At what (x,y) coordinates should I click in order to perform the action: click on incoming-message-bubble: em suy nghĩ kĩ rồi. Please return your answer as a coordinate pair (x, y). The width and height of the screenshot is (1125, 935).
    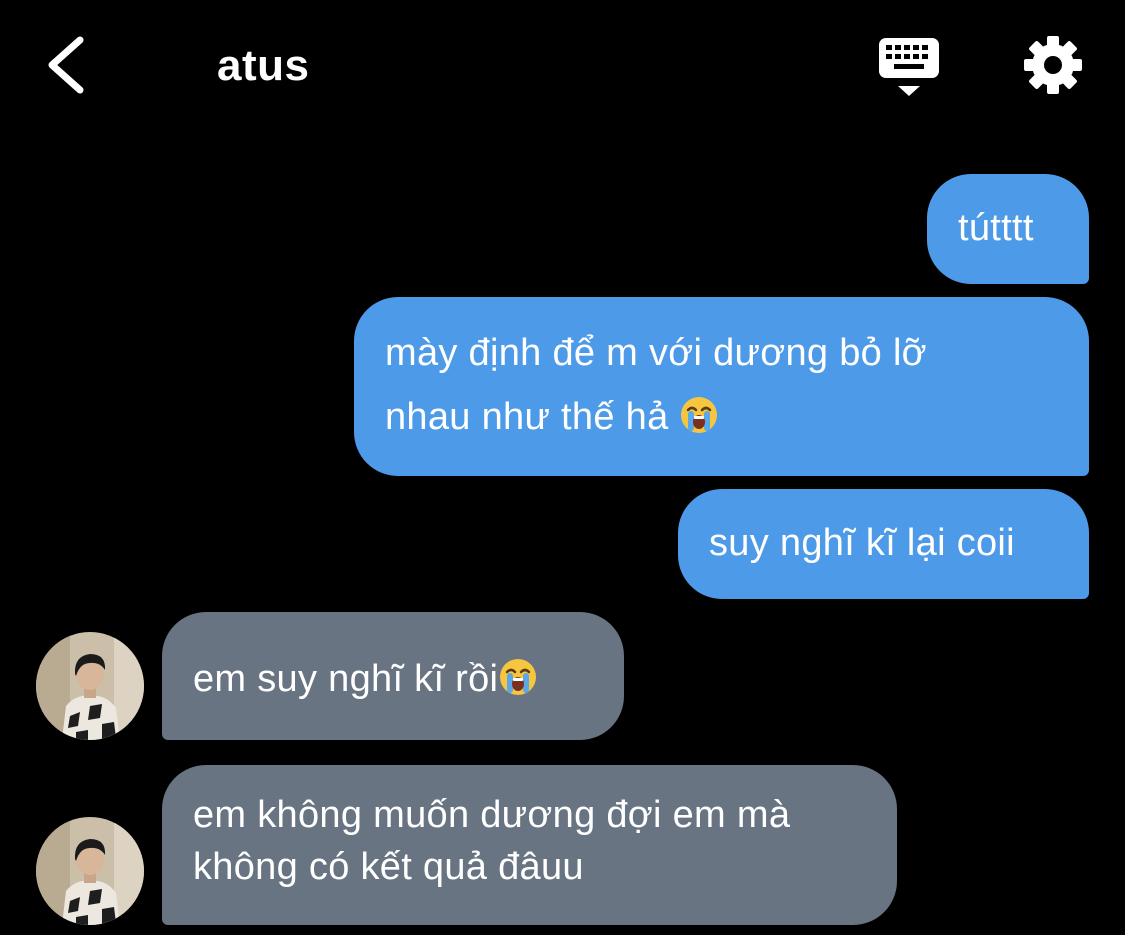
    Looking at the image, I should click on (393, 676).